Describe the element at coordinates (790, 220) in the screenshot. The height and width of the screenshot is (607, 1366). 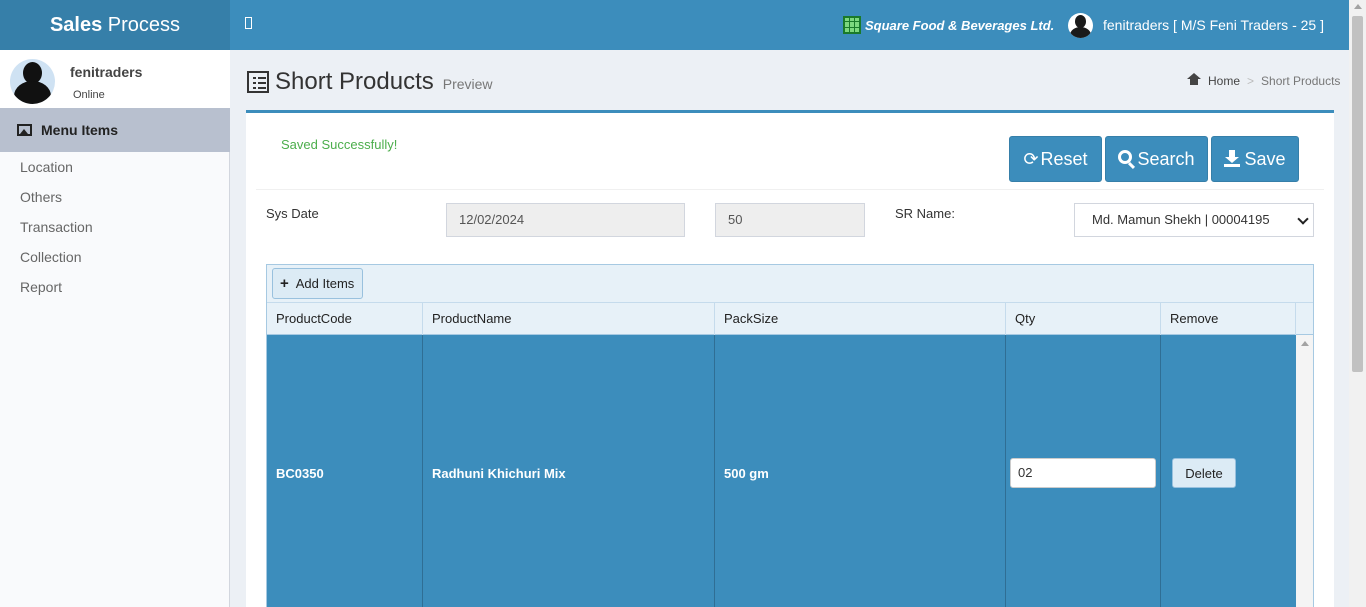
I see `number-field: 50` at that location.